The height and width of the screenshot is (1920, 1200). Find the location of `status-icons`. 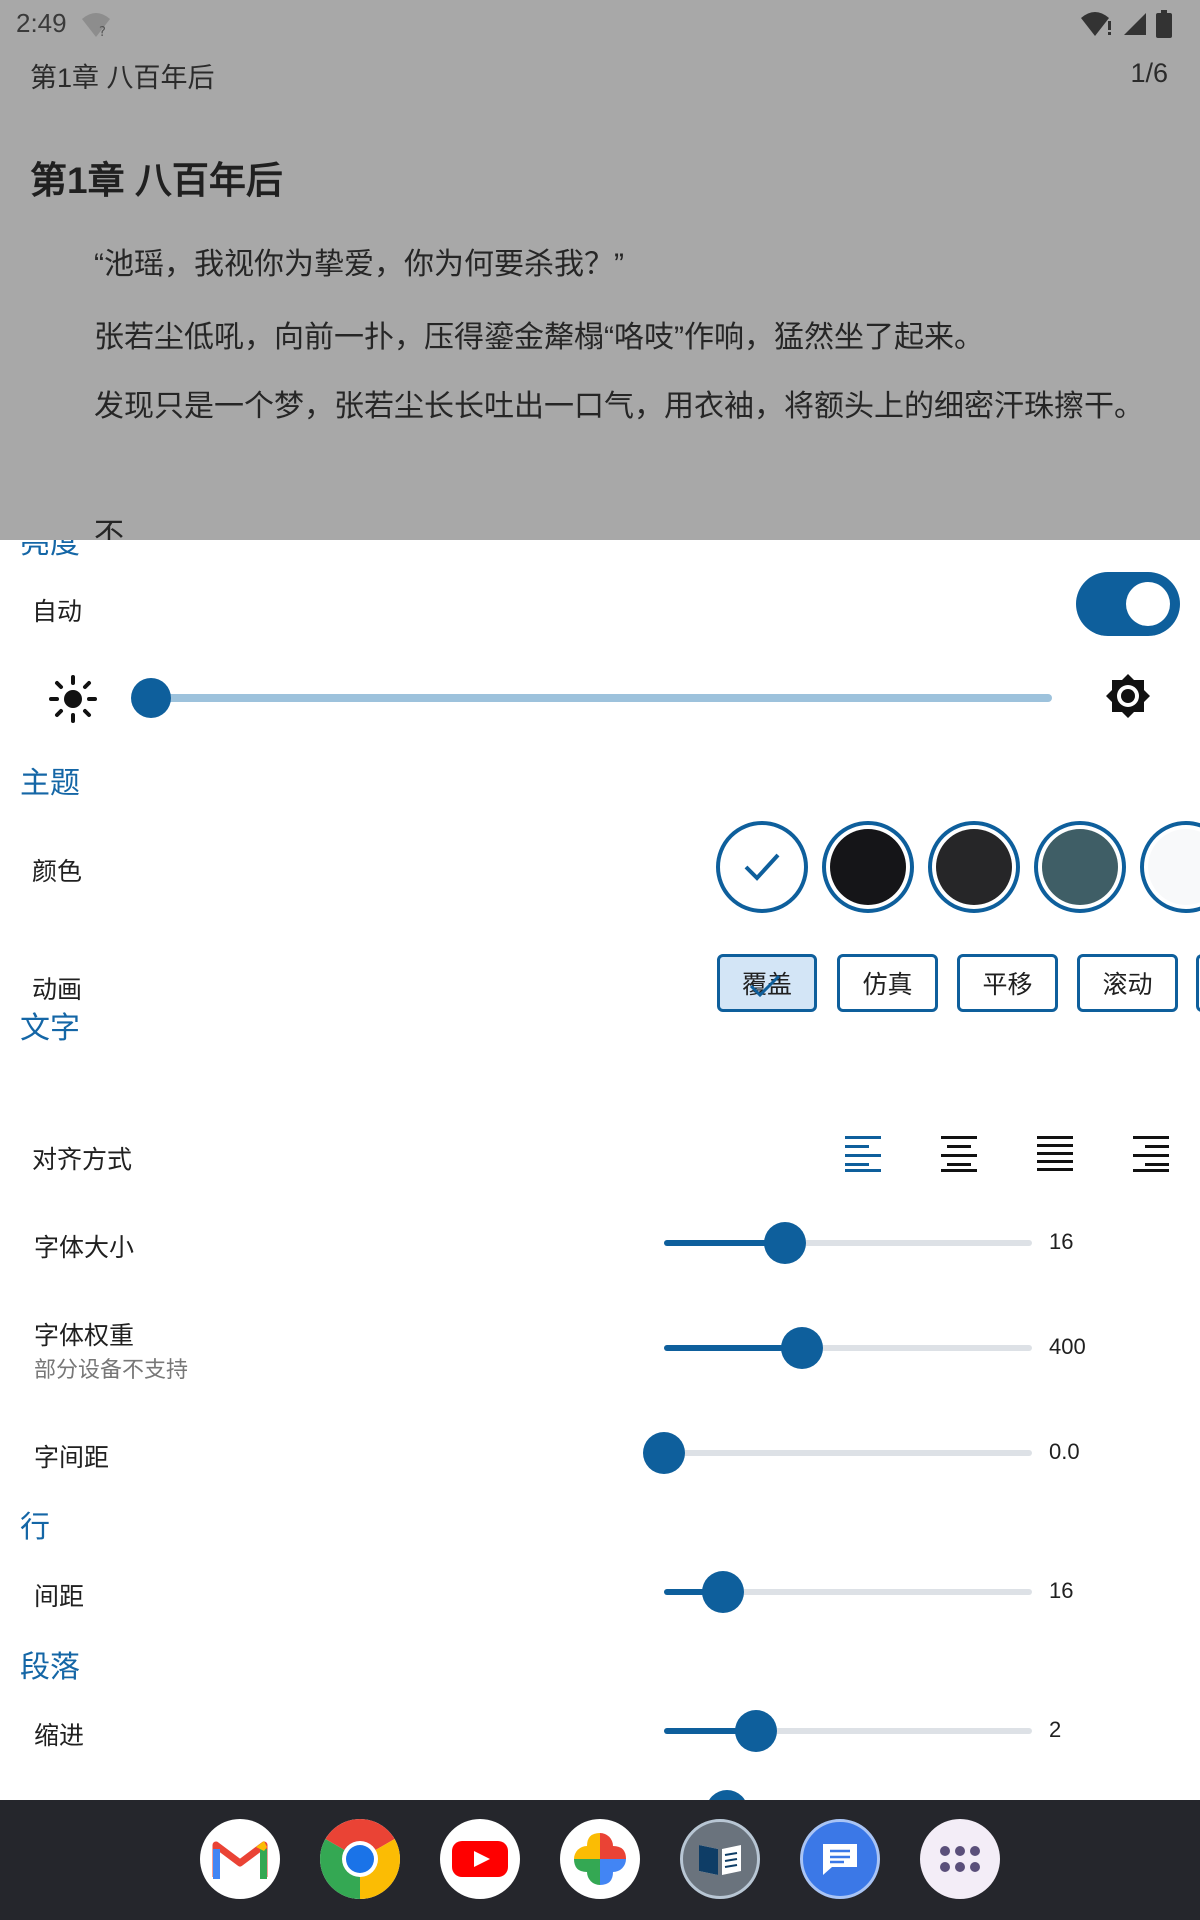

status-icons is located at coordinates (1126, 24).